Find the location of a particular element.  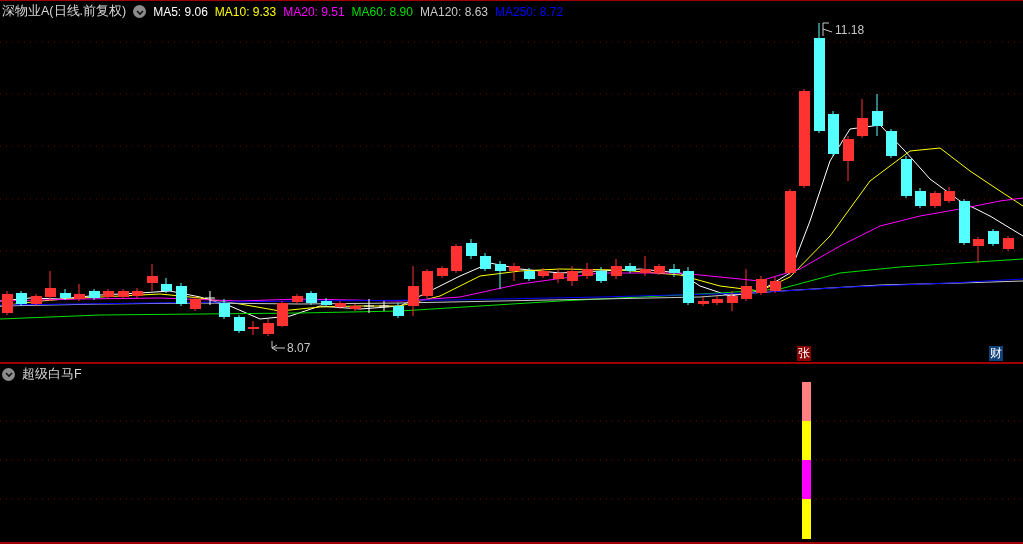

chart-title: 深物业A(日线.前复权) is located at coordinates (64, 11).